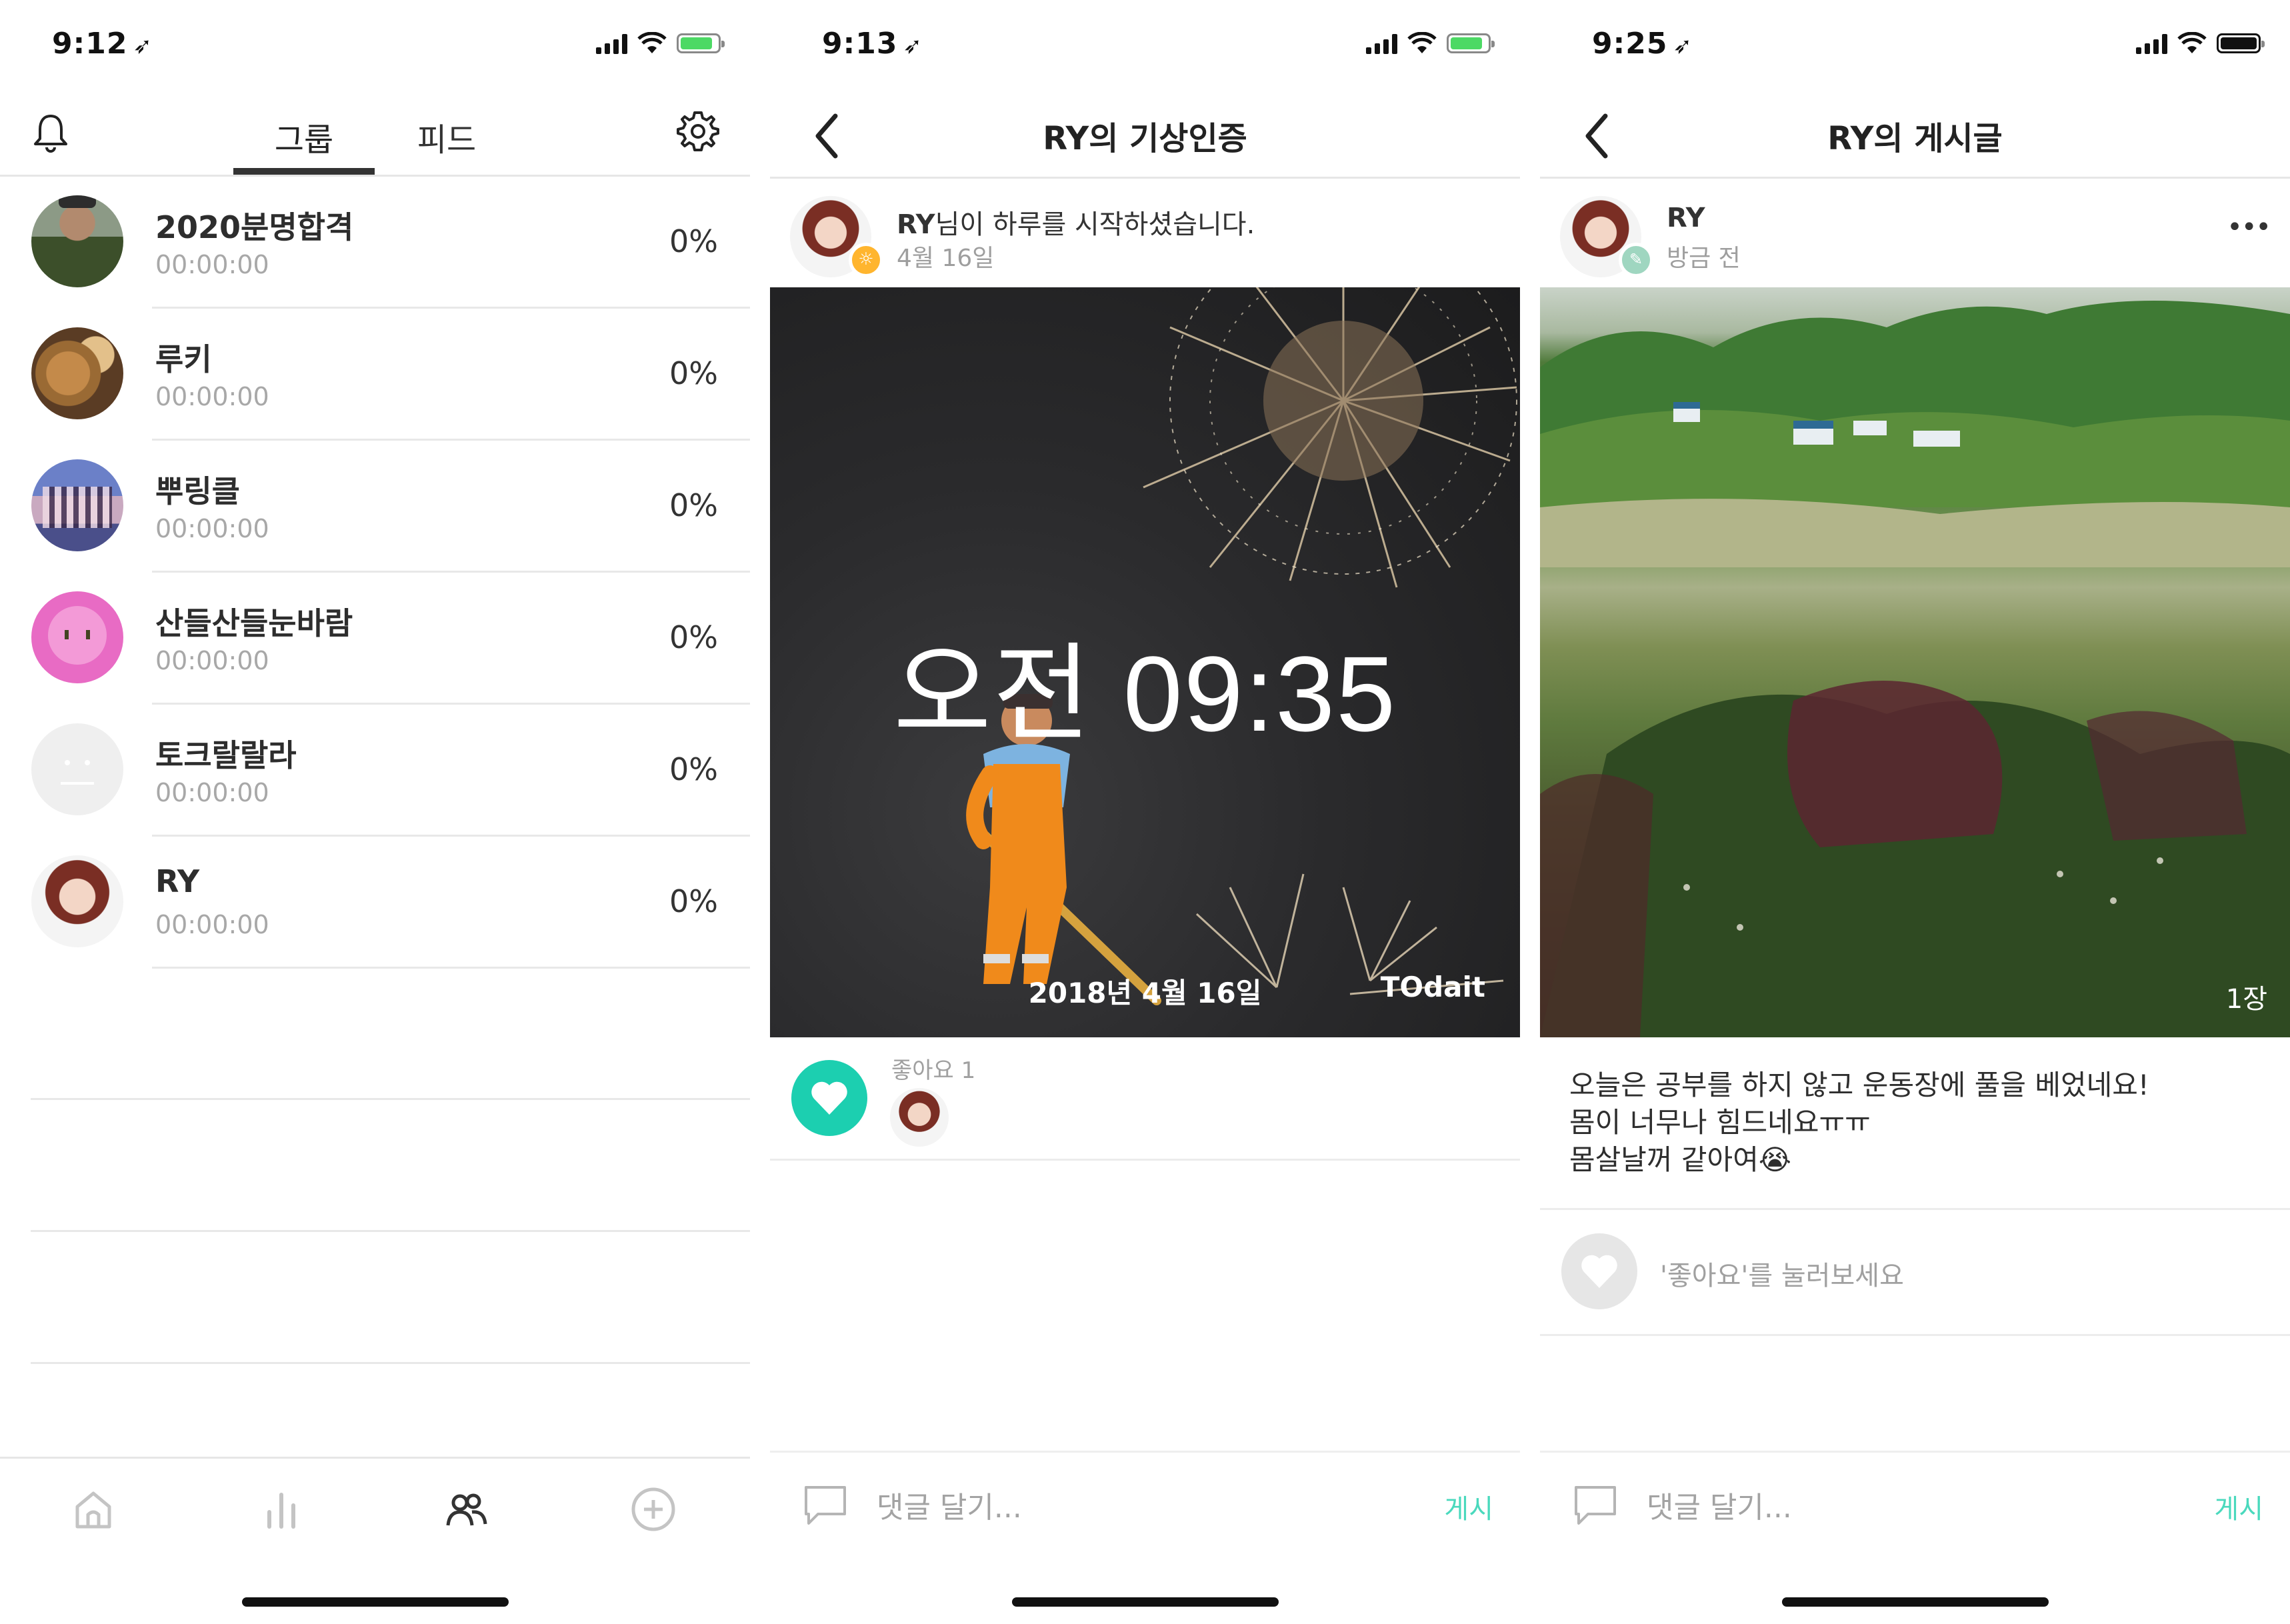 This screenshot has width=2290, height=1624. Describe the element at coordinates (653, 1509) in the screenshot. I see `add-icon` at that location.